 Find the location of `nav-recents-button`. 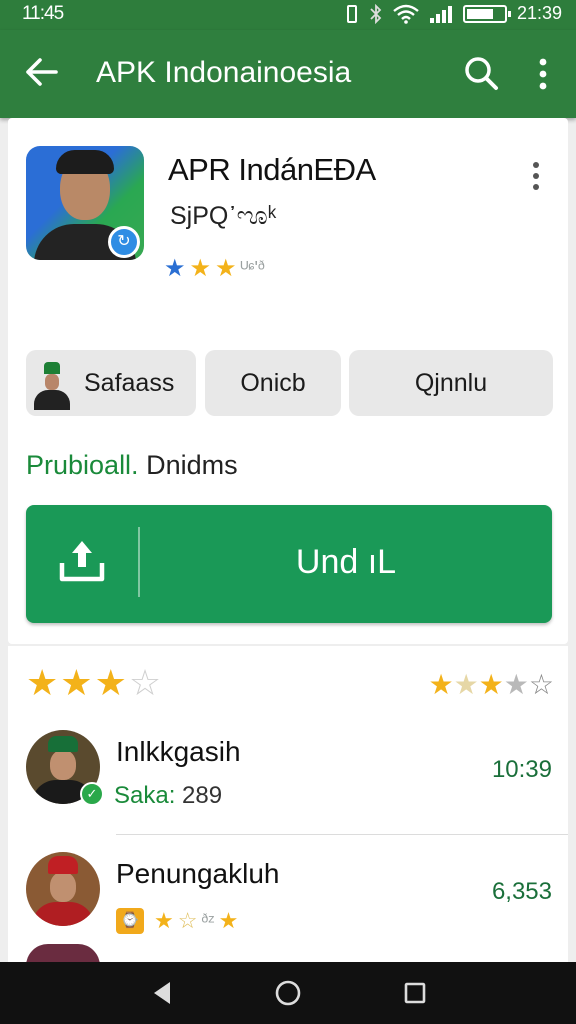

nav-recents-button is located at coordinates (415, 993).